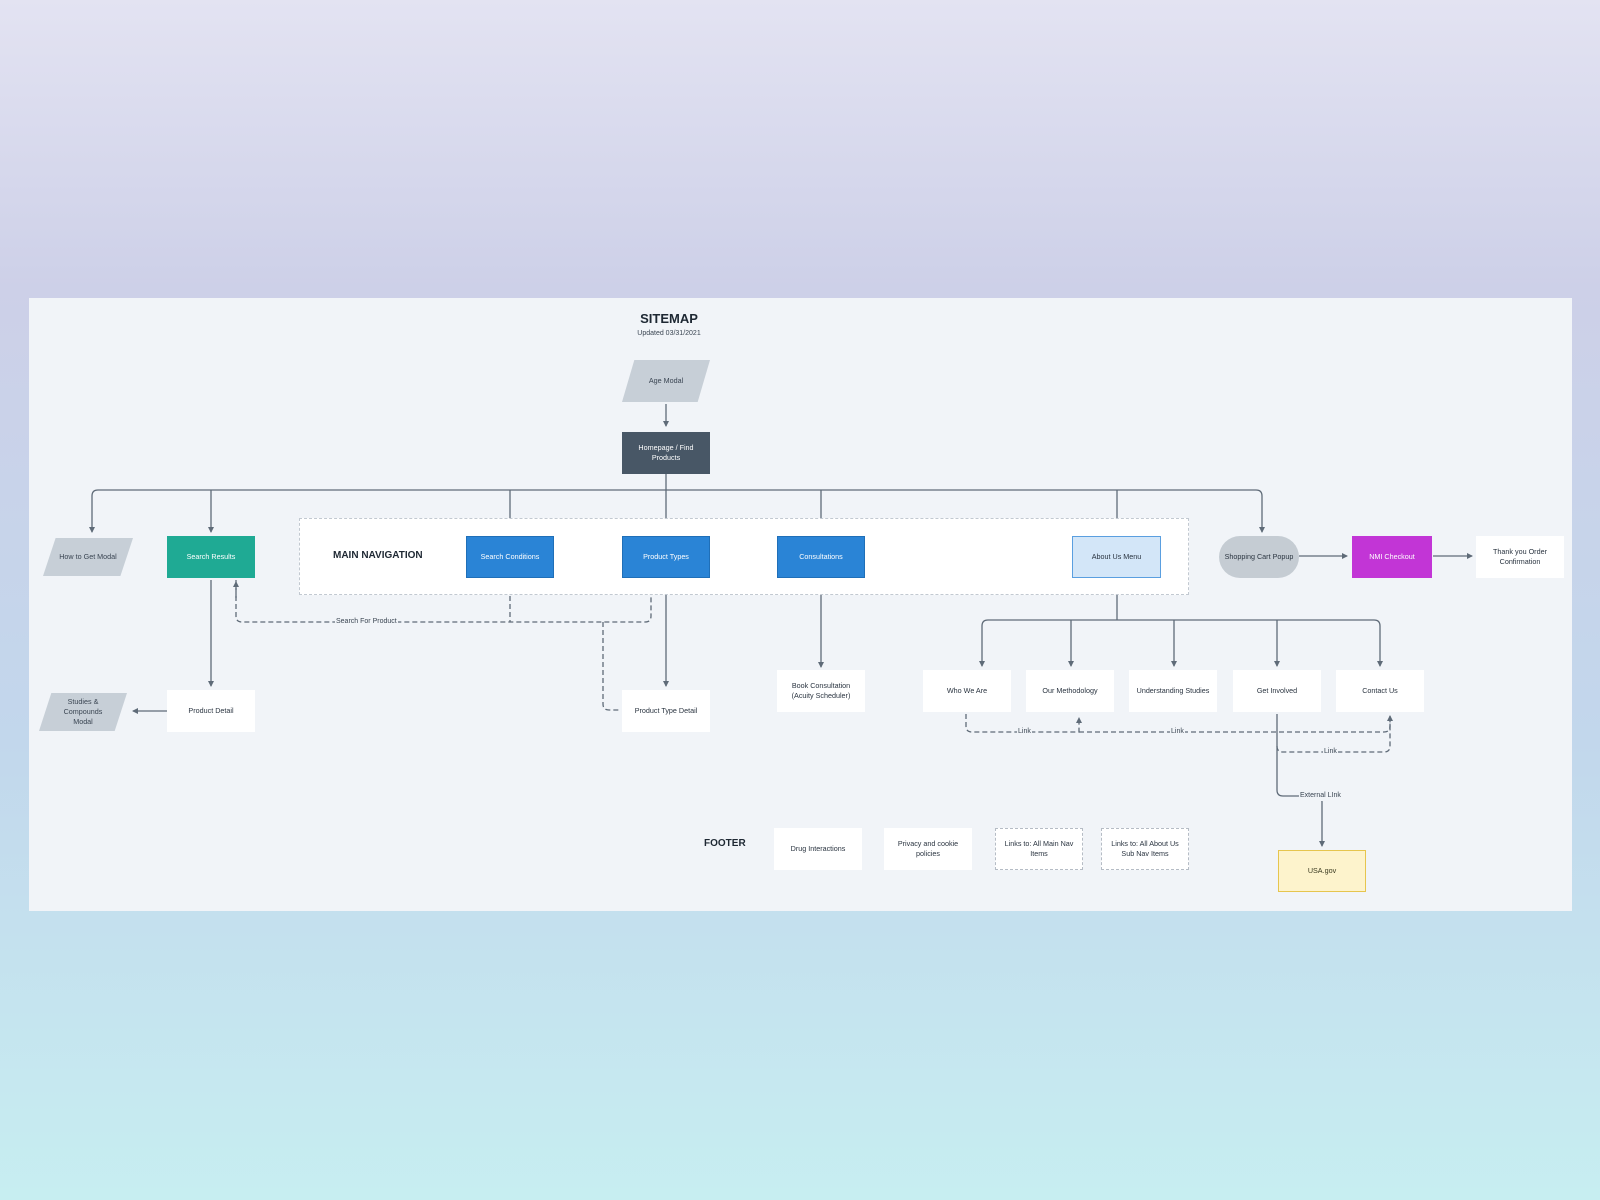 This screenshot has height=1200, width=1600. Describe the element at coordinates (1520, 557) in the screenshot. I see `node-thank-you: Thank you Order Confirmation` at that location.